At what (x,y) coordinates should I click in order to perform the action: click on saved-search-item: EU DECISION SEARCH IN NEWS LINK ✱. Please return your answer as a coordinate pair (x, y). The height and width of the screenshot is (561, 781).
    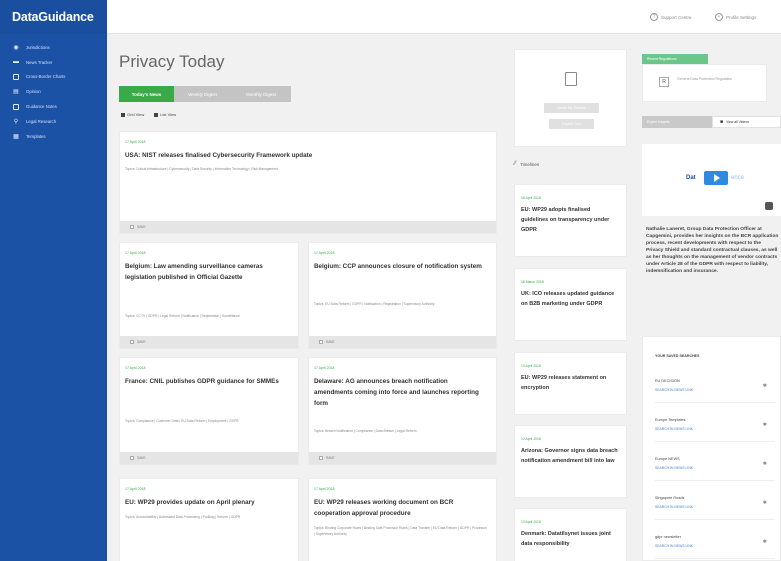
    Looking at the image, I should click on (715, 388).